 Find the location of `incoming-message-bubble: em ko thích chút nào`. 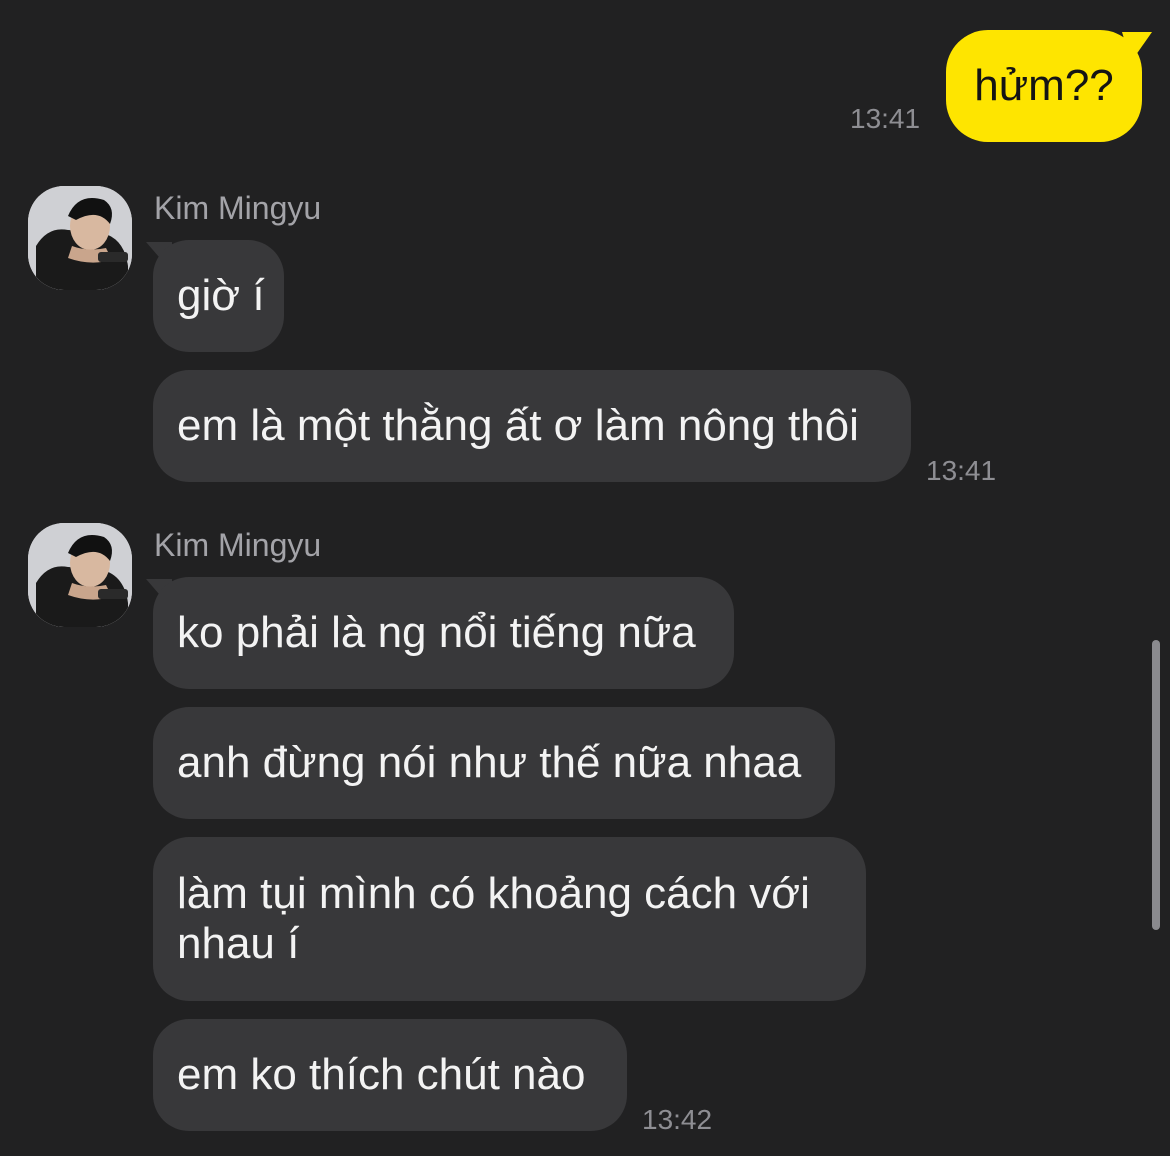

incoming-message-bubble: em ko thích chút nào is located at coordinates (390, 1075).